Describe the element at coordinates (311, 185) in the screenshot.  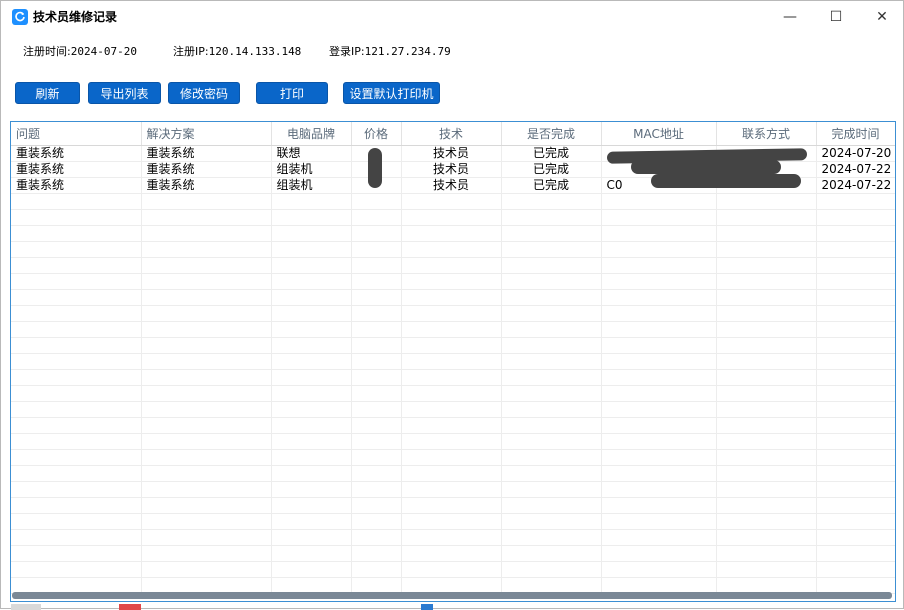
I see `cell-brand: 组装机` at that location.